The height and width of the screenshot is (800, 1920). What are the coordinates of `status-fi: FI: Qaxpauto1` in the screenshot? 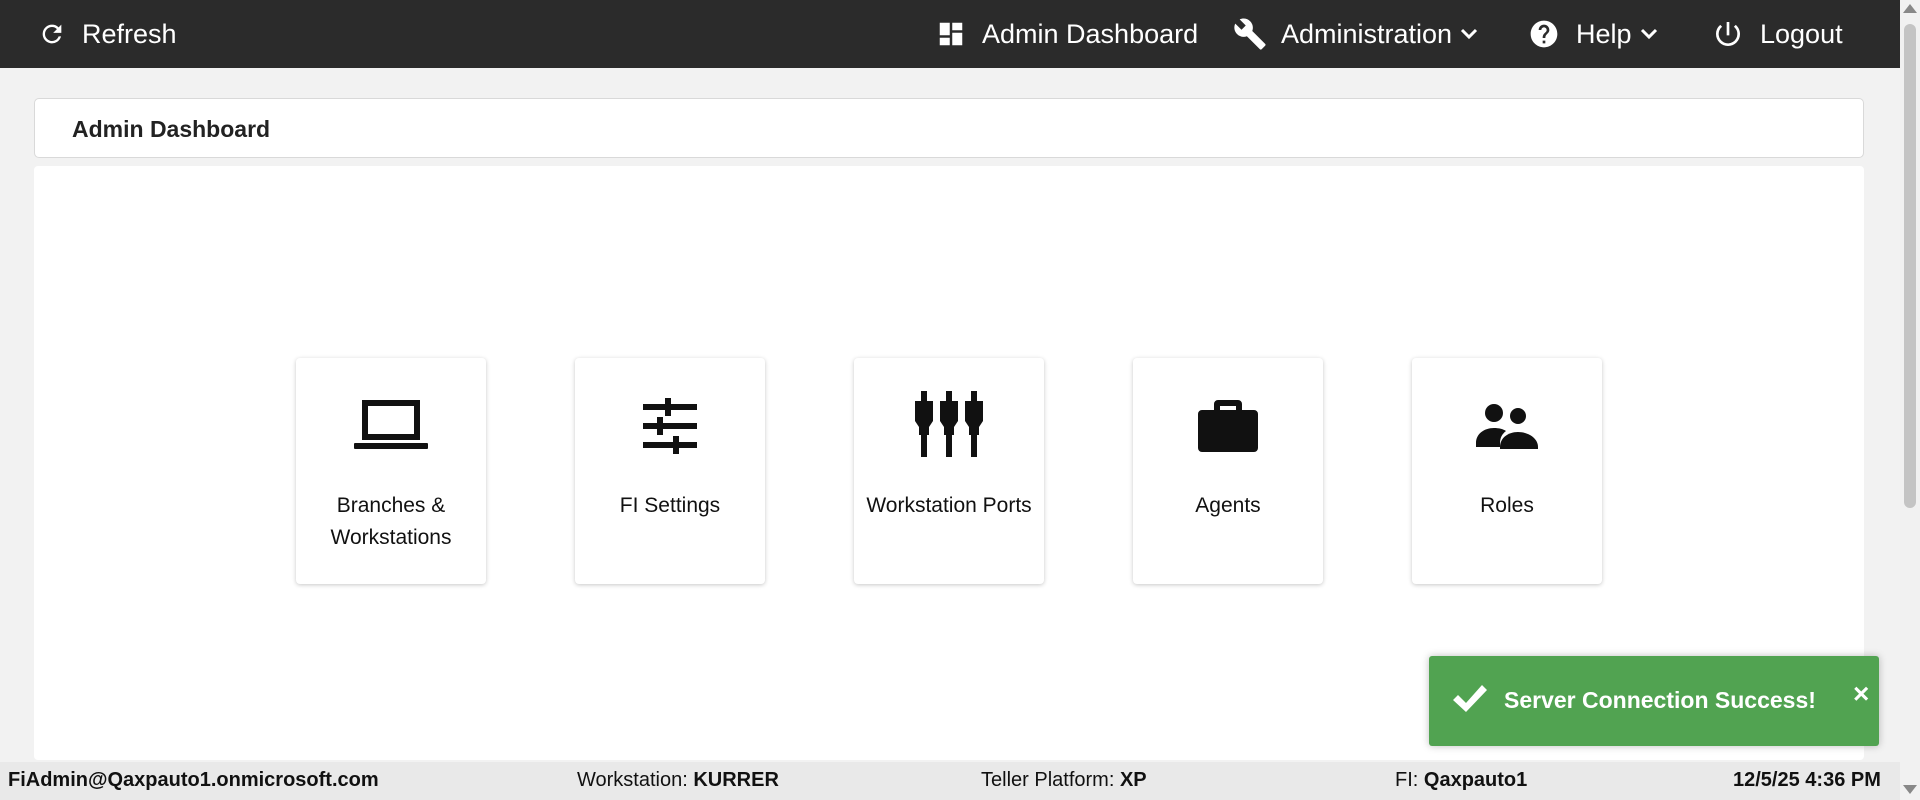 It's located at (1461, 780).